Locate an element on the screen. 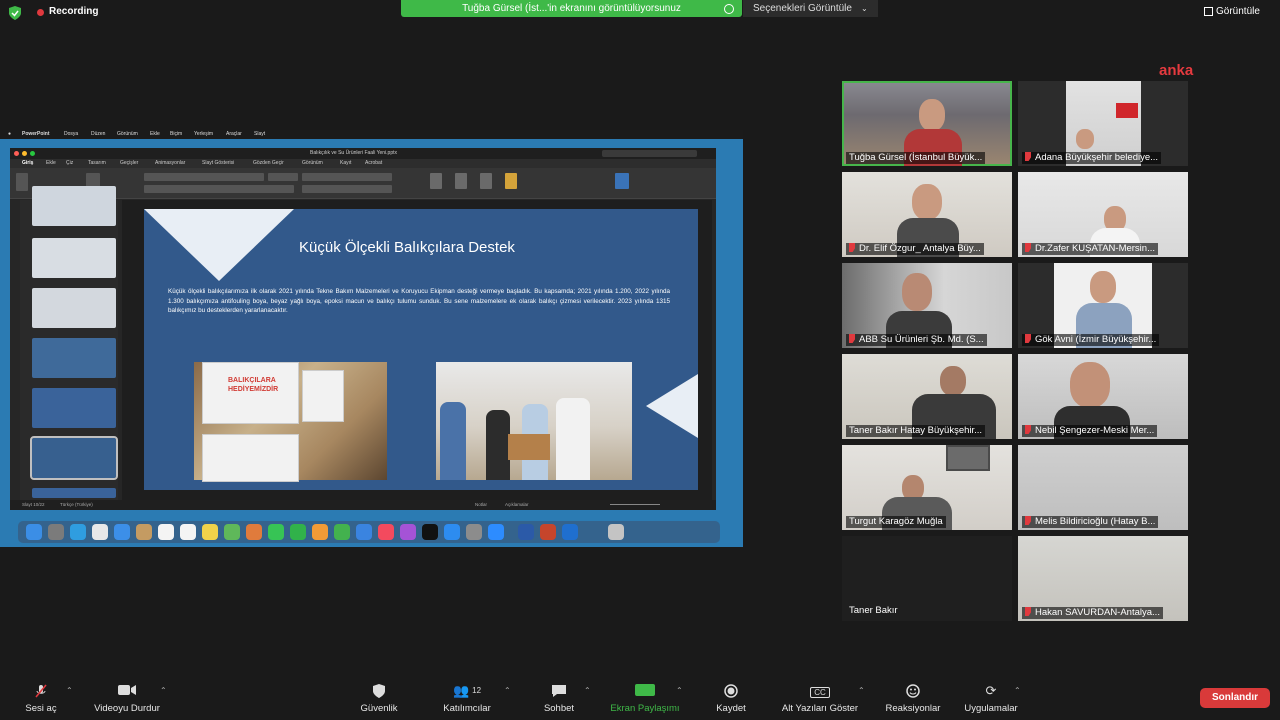  shapes-button is located at coordinates (436, 181).